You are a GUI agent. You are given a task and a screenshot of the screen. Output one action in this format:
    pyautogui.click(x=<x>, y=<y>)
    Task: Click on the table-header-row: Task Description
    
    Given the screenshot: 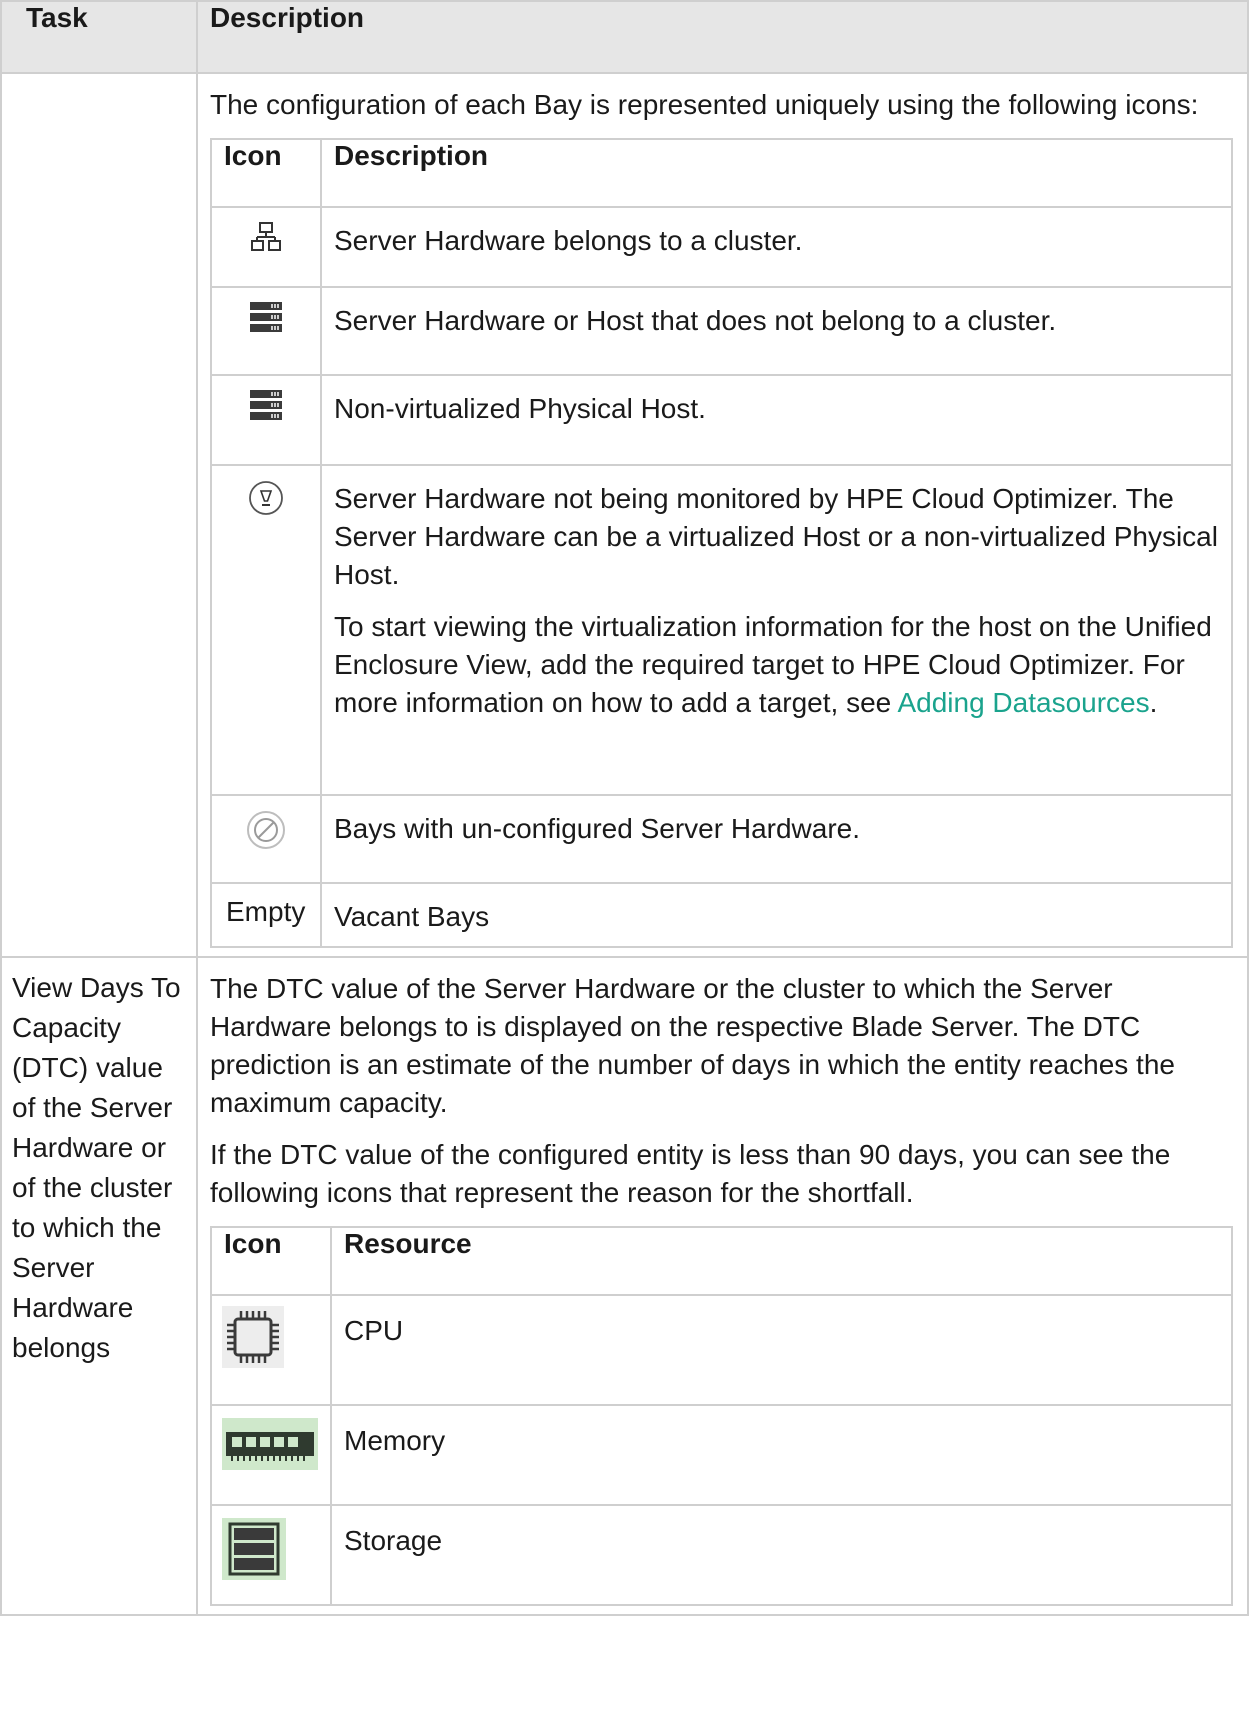 What is the action you would take?
    pyautogui.click(x=624, y=37)
    